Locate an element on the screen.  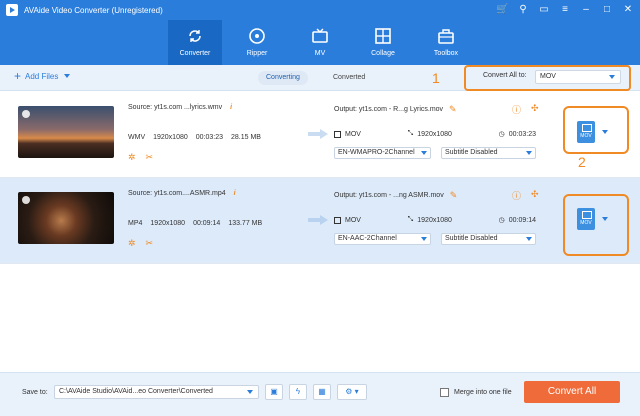
close-icon: ✕ is located at coordinates (628, 10).